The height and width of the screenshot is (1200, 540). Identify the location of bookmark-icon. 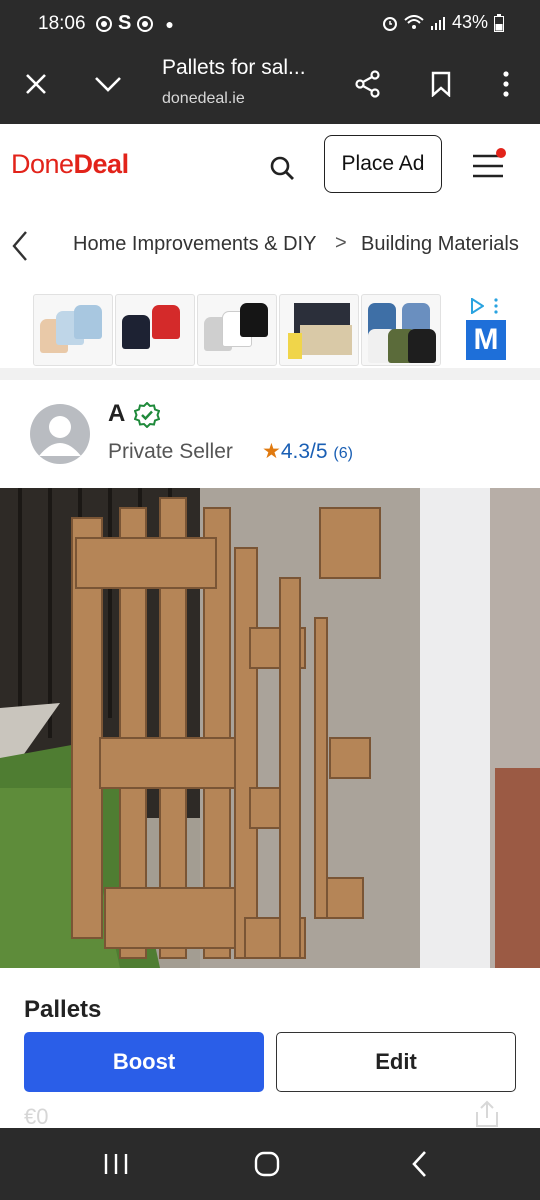
(441, 84).